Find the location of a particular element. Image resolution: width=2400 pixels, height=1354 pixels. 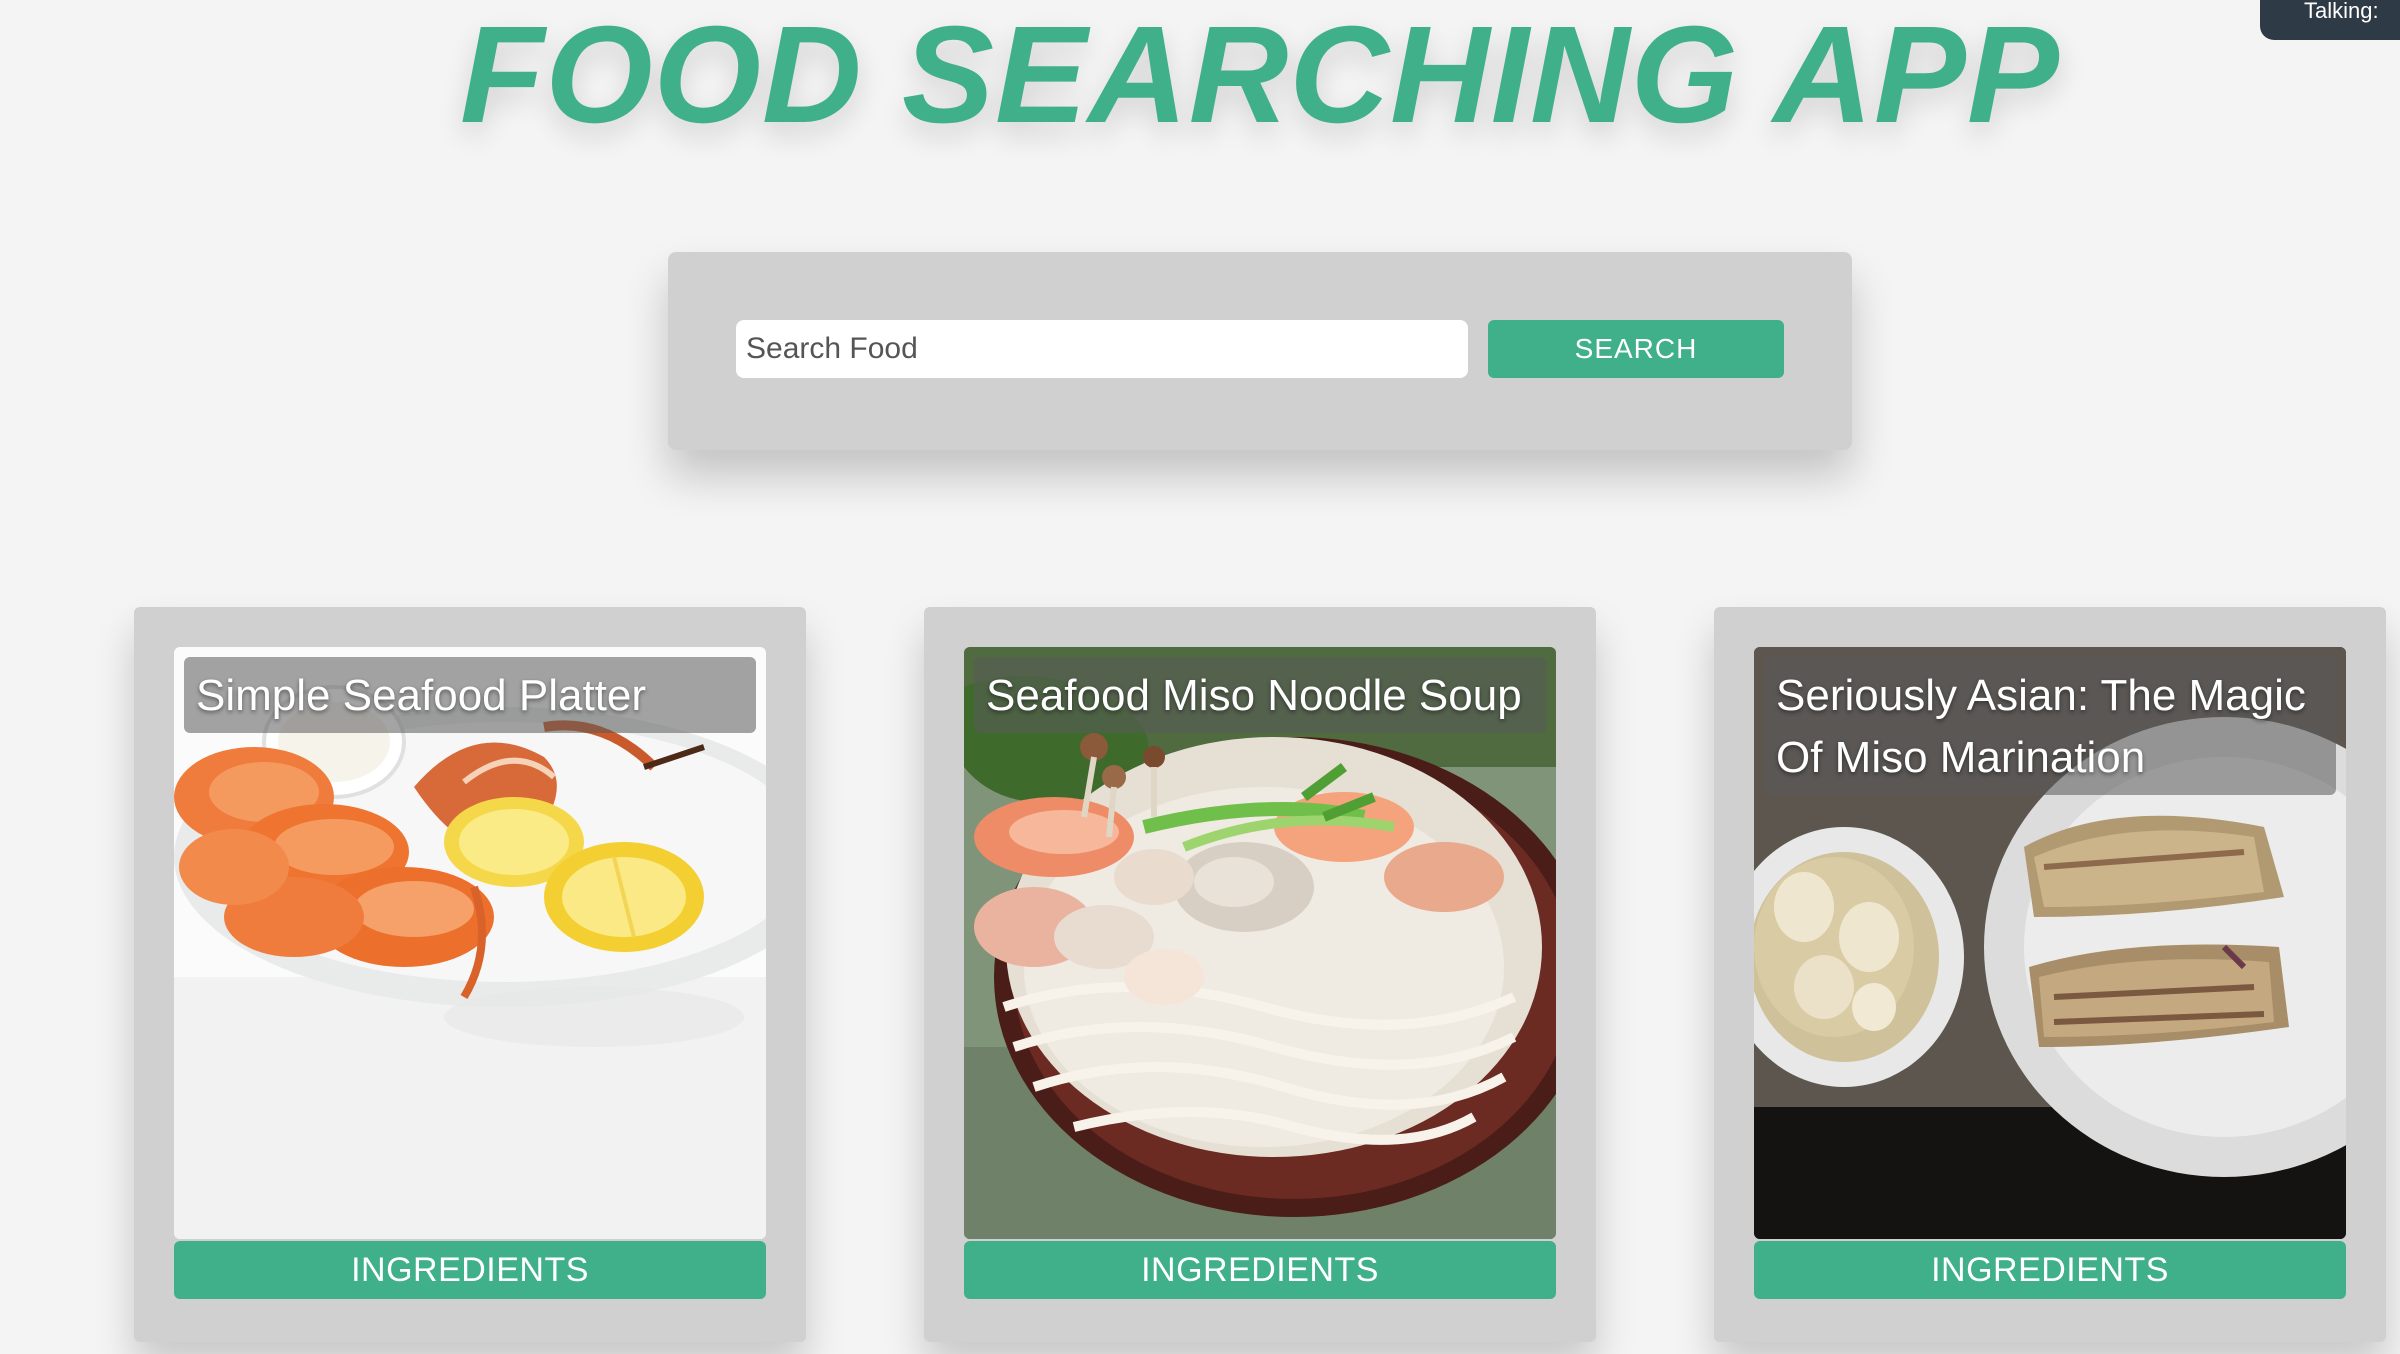

recipe-title: Seafood Miso Noodle Soup is located at coordinates (1260, 695).